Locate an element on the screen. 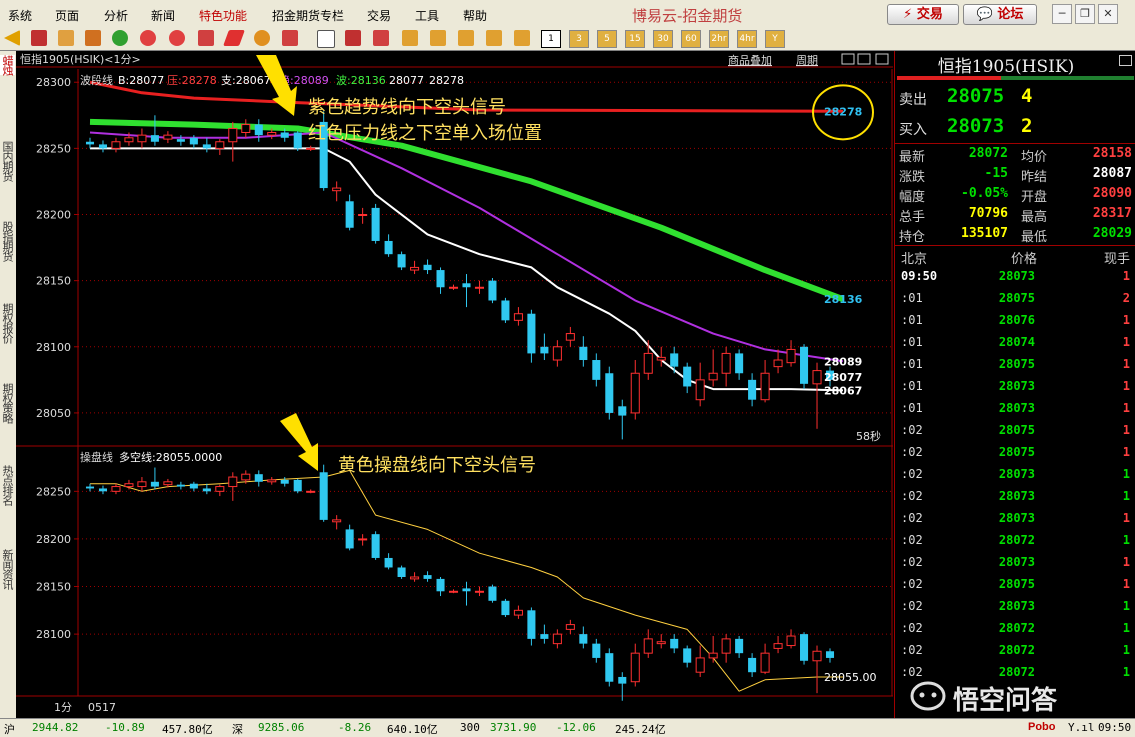 Image resolution: width=1135 pixels, height=737 pixels. minimize-window-icon: ─ is located at coordinates (1062, 14).